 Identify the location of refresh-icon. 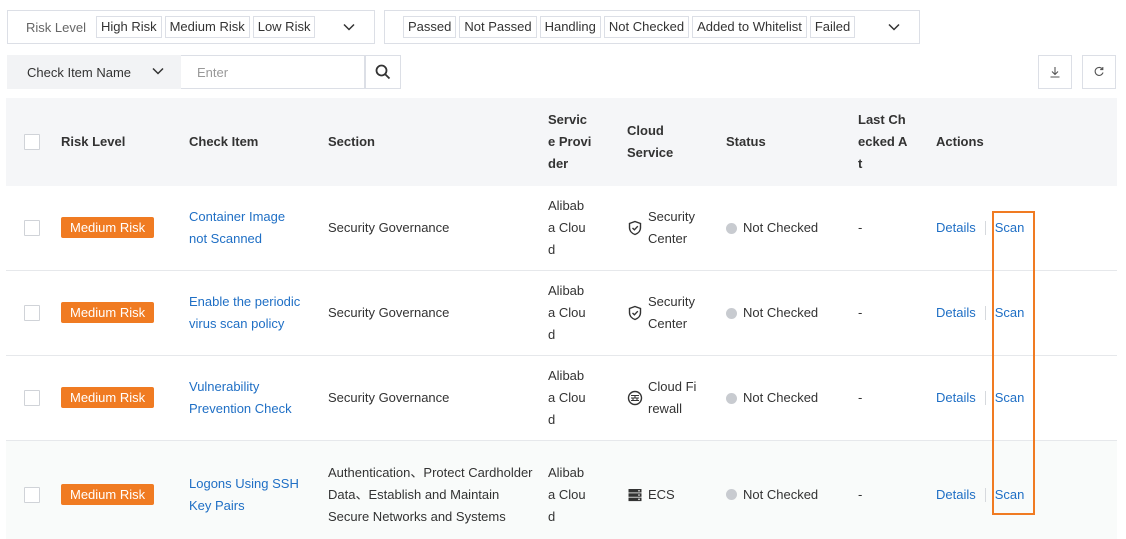
(1099, 71).